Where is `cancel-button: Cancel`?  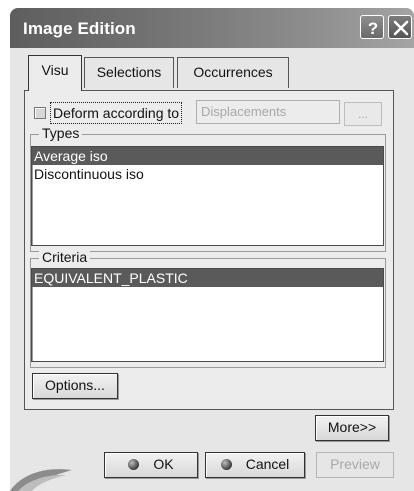
cancel-button: Cancel is located at coordinates (255, 465).